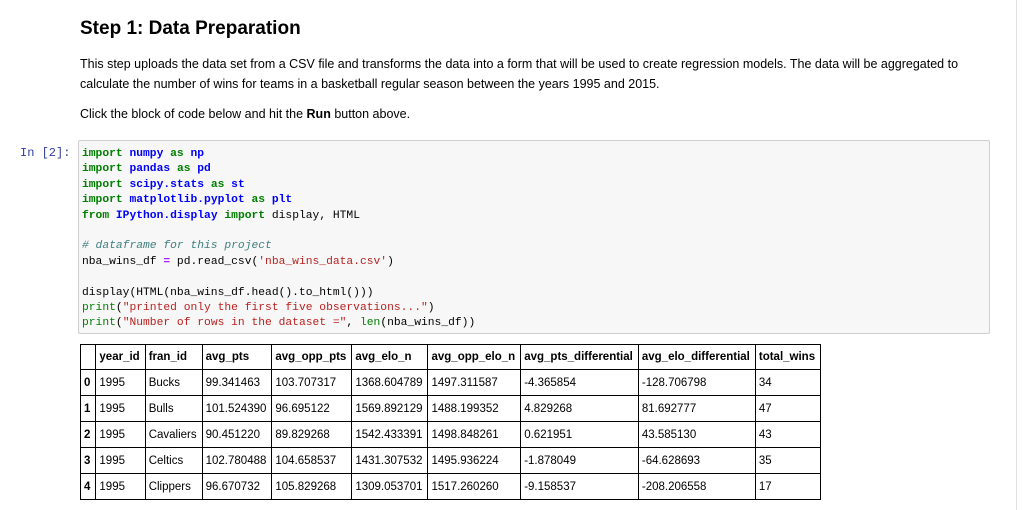 This screenshot has width=1024, height=510. Describe the element at coordinates (788, 460) in the screenshot. I see `table-cell: 35` at that location.